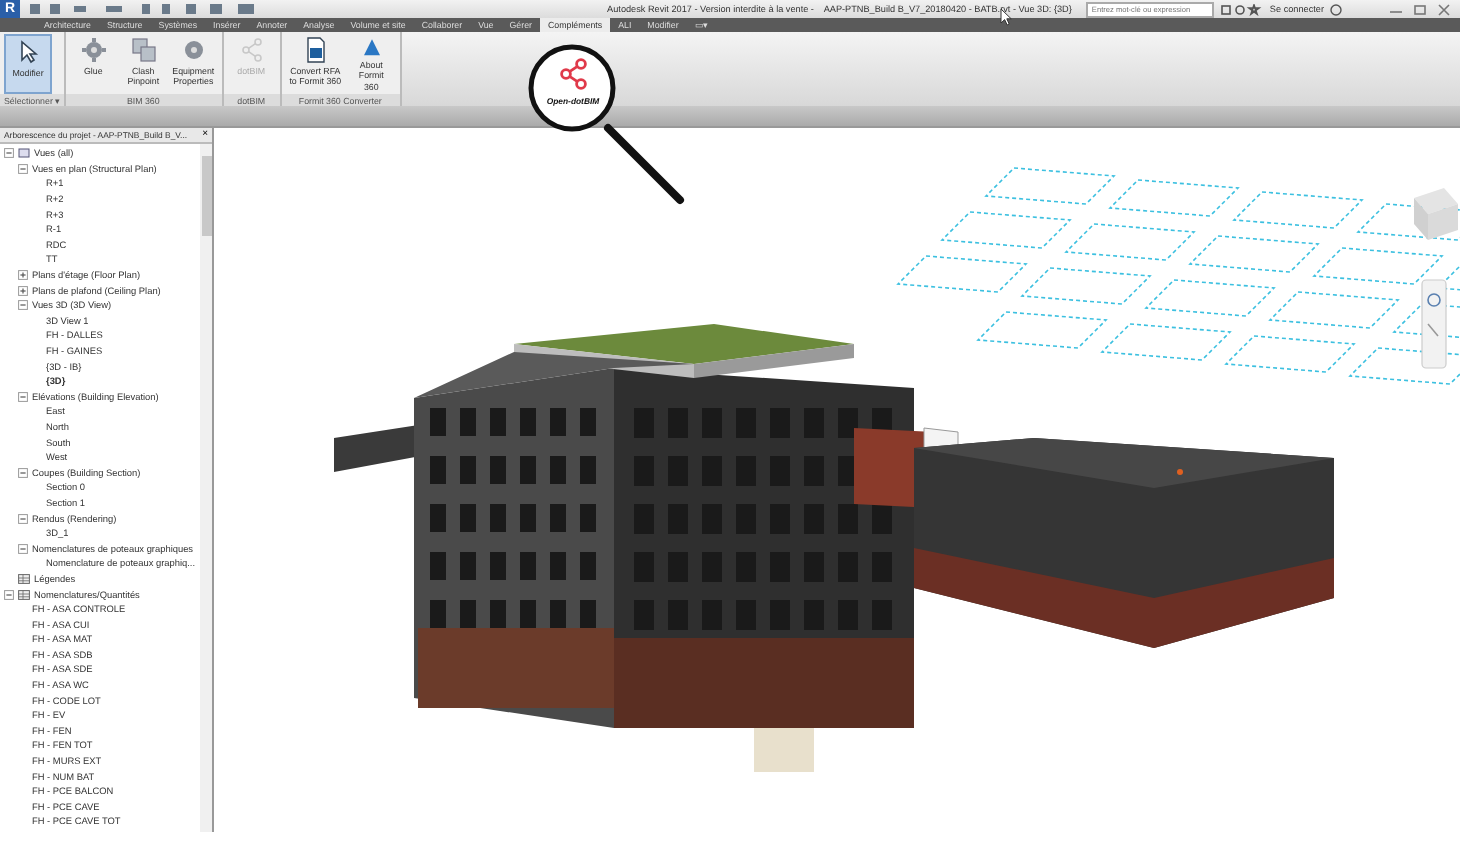 The image size is (1460, 864). I want to click on help-icon, so click(1336, 9).